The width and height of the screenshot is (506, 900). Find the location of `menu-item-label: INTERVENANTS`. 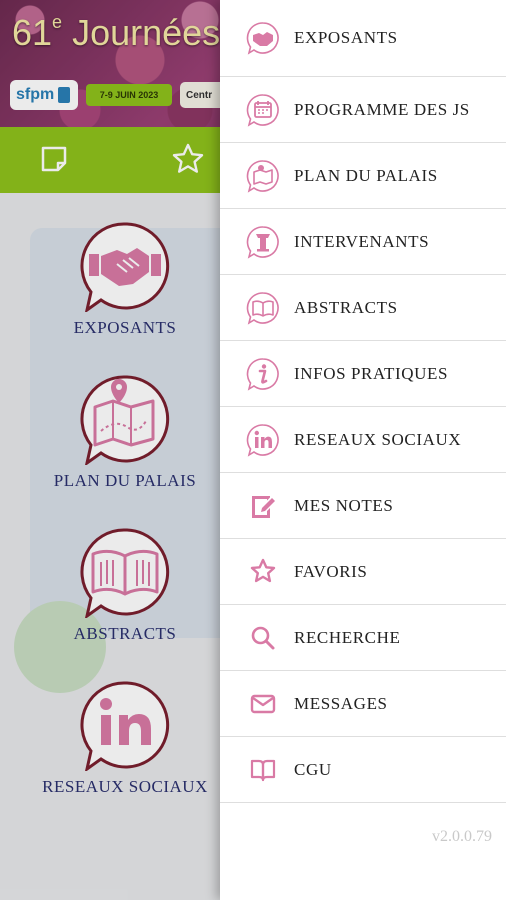

menu-item-label: INTERVENANTS is located at coordinates (362, 241).